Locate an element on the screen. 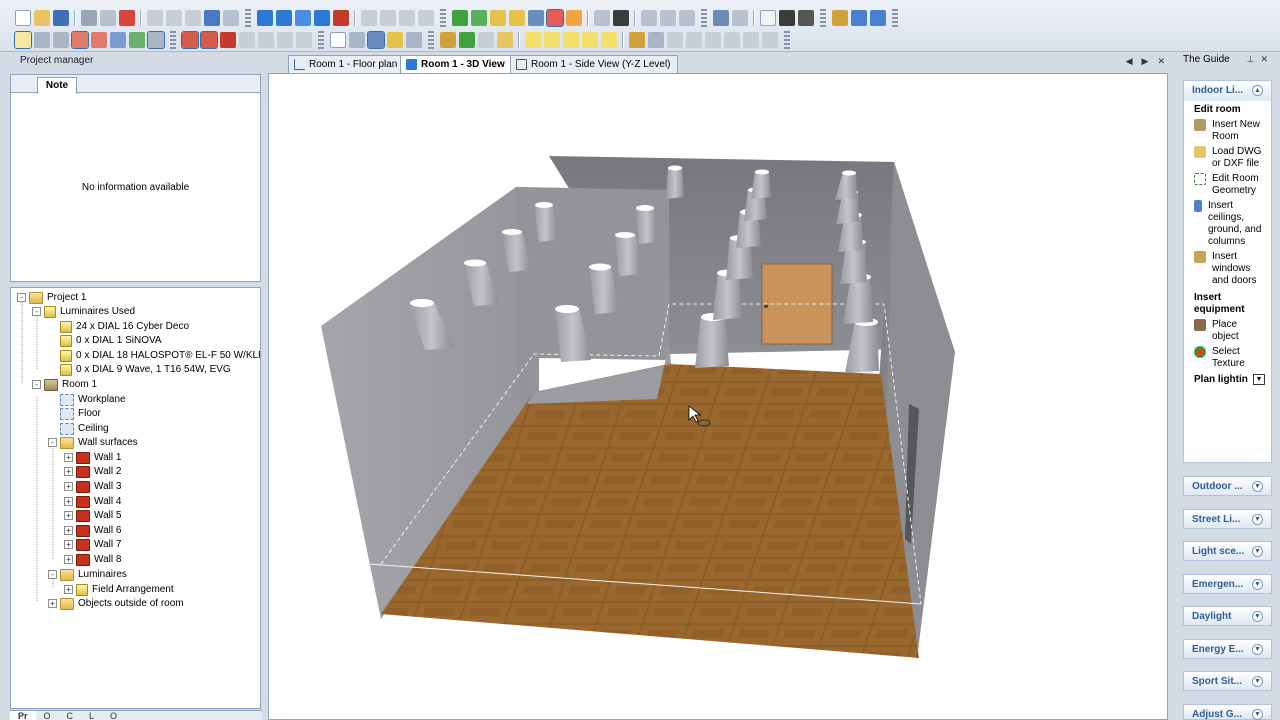 Image resolution: width=1280 pixels, height=720 pixels. luminaire is located at coordinates (675, 182).